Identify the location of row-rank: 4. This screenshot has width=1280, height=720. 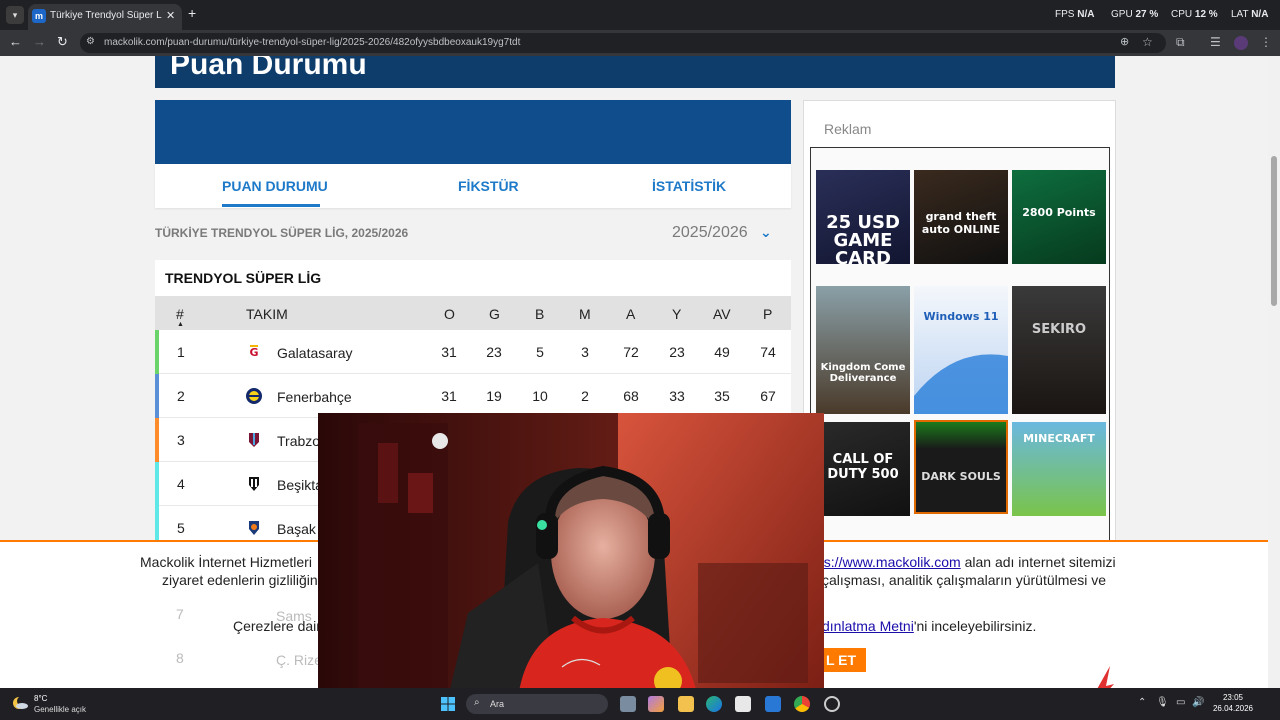
(181, 484).